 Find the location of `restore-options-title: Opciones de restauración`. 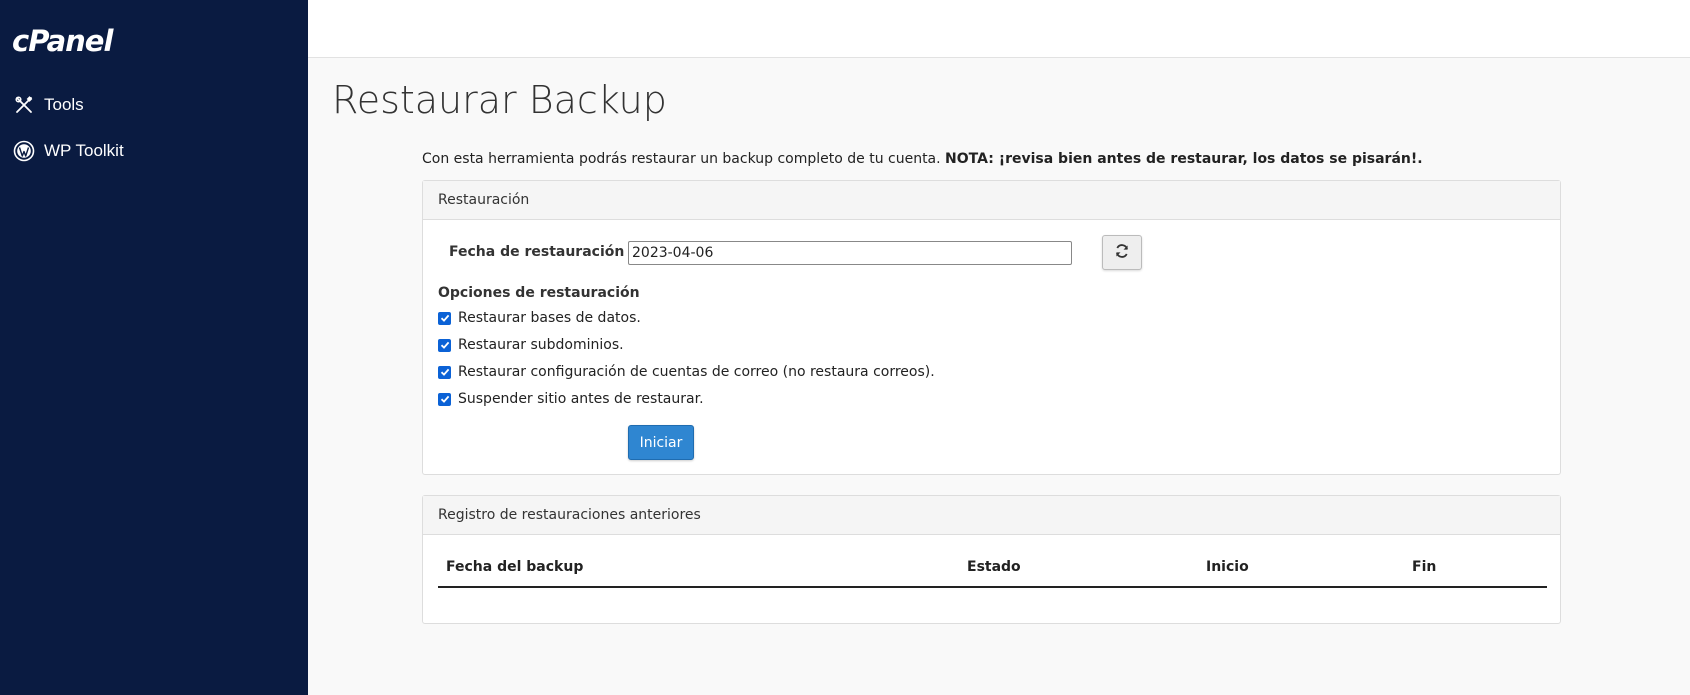

restore-options-title: Opciones de restauración is located at coordinates (539, 293).